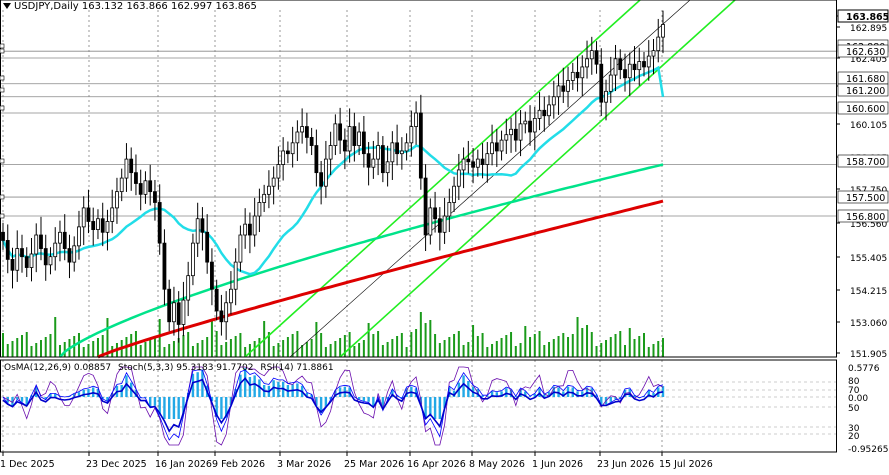 Image resolution: width=889 pixels, height=475 pixels. What do you see at coordinates (7, 6) in the screenshot?
I see `symbol-menu-icon` at bounding box center [7, 6].